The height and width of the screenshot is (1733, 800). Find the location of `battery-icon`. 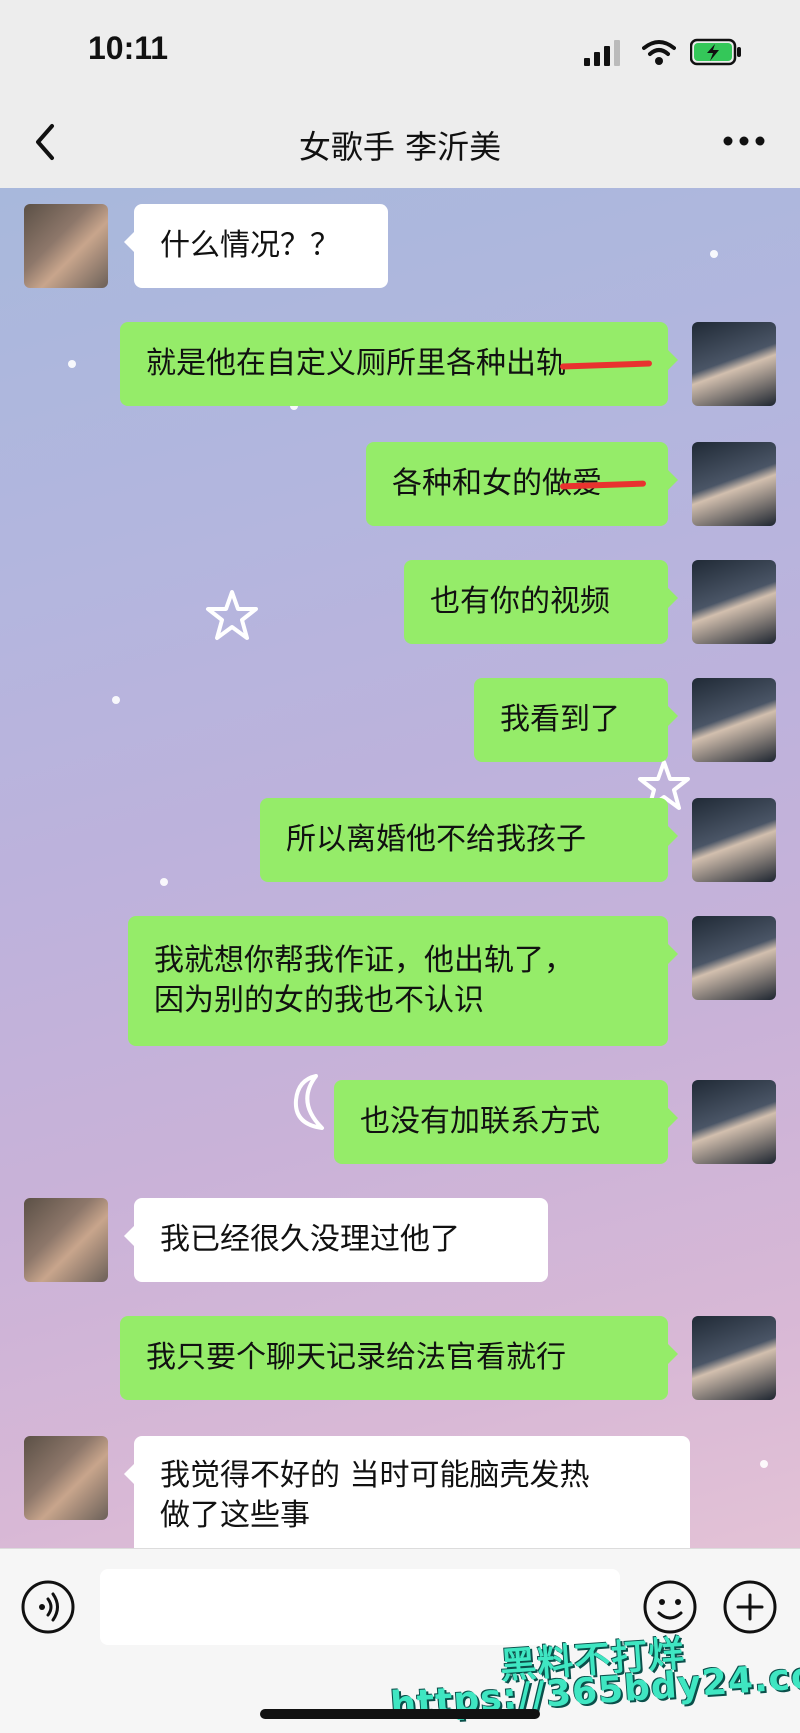

battery-icon is located at coordinates (715, 52).